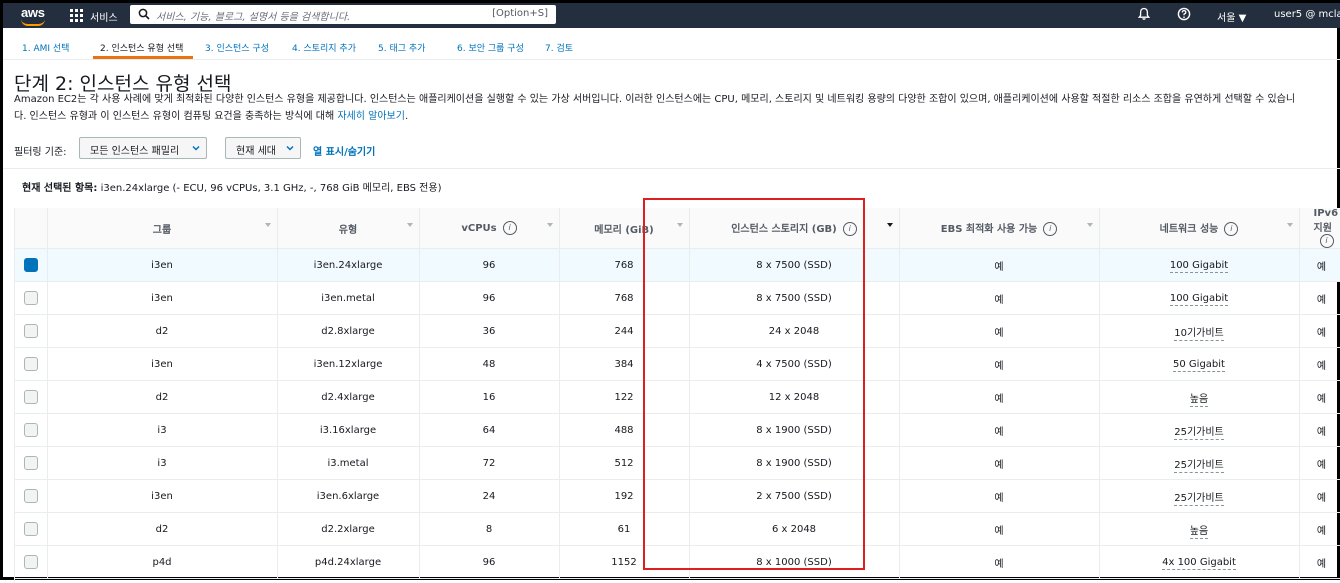  Describe the element at coordinates (45, 47) in the screenshot. I see `step-ami: 1. AMI 선택` at that location.